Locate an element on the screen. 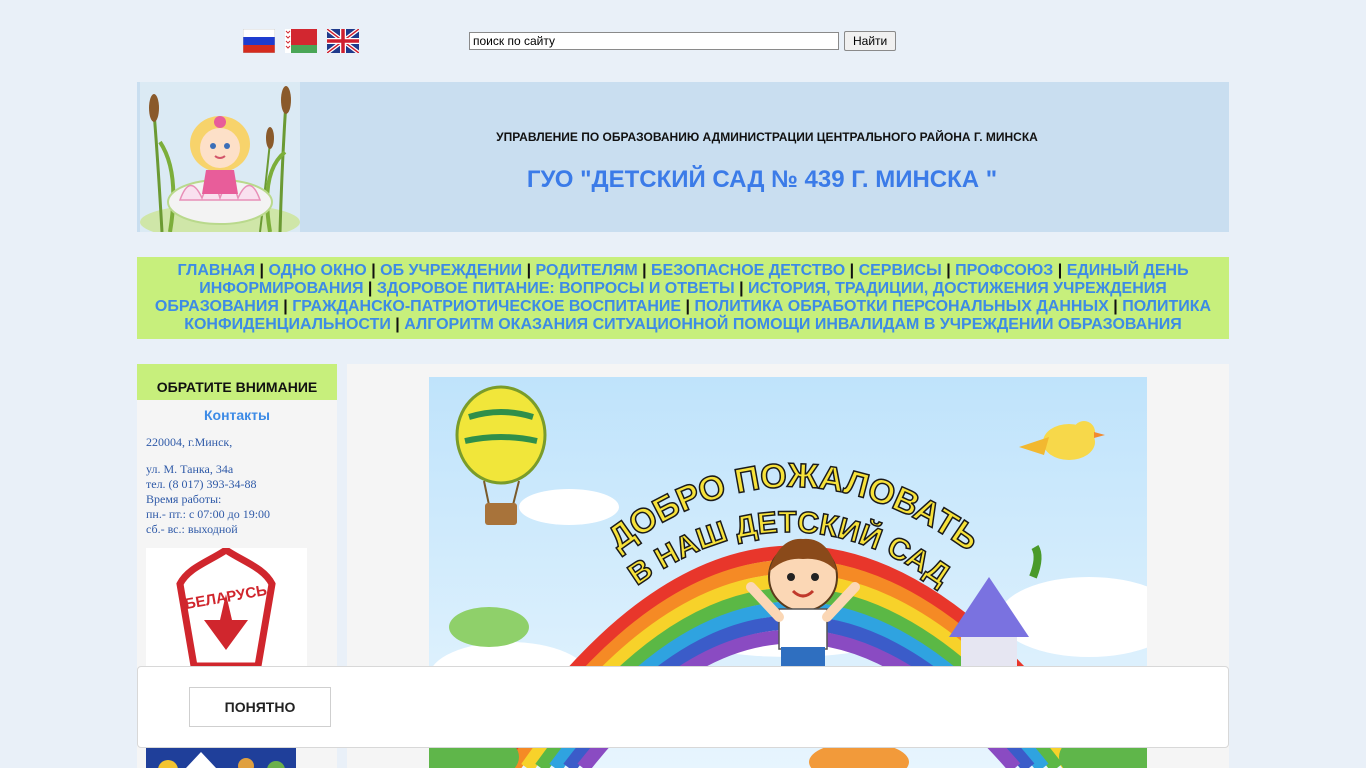  hours-label: Время работы: is located at coordinates (184, 499).